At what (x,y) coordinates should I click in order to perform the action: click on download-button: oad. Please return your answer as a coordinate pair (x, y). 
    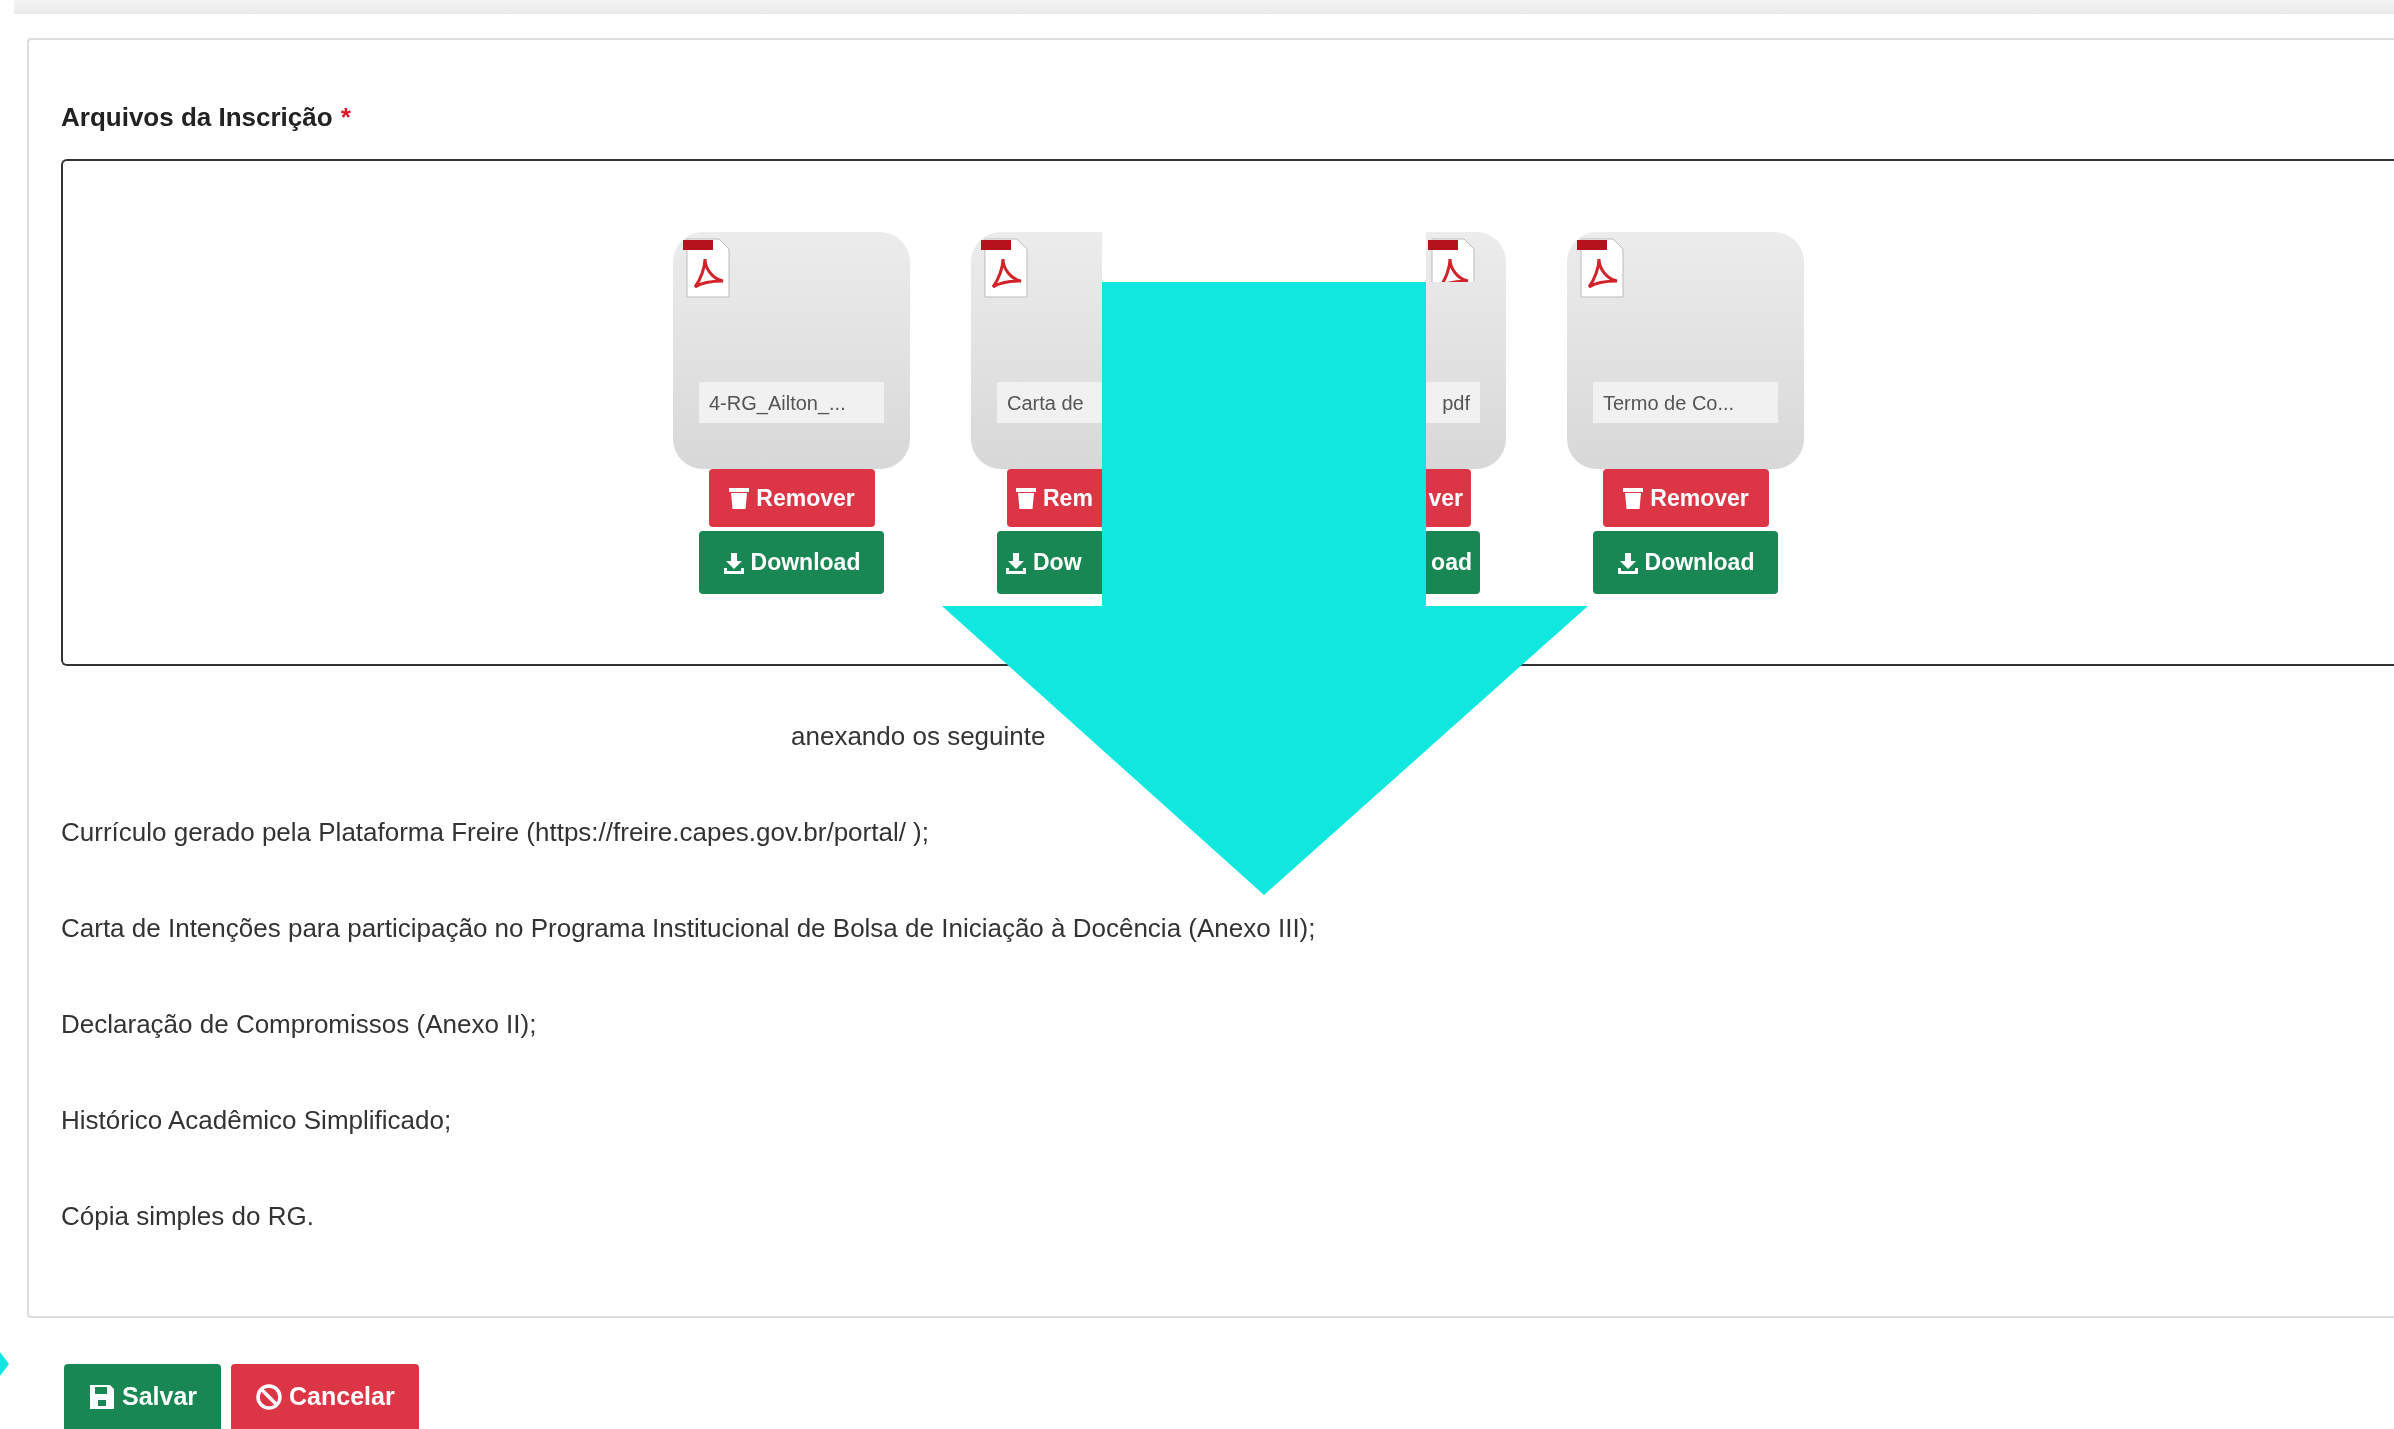
    Looking at the image, I should click on (1453, 562).